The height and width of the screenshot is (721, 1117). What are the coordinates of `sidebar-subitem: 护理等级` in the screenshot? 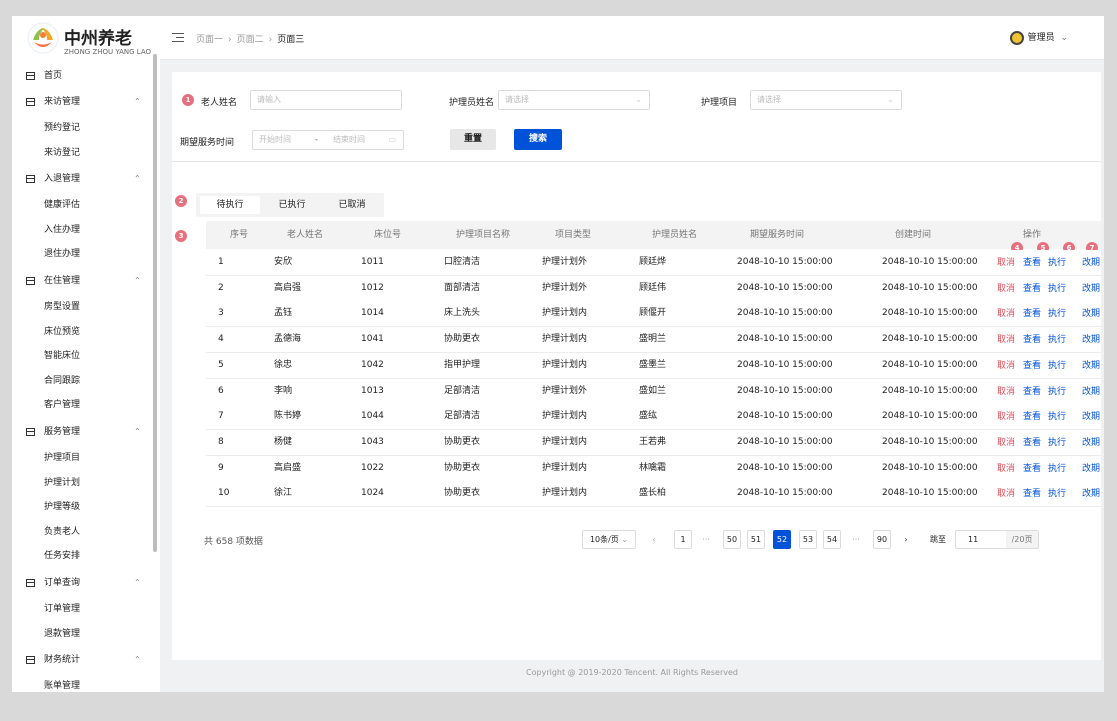 It's located at (62, 507).